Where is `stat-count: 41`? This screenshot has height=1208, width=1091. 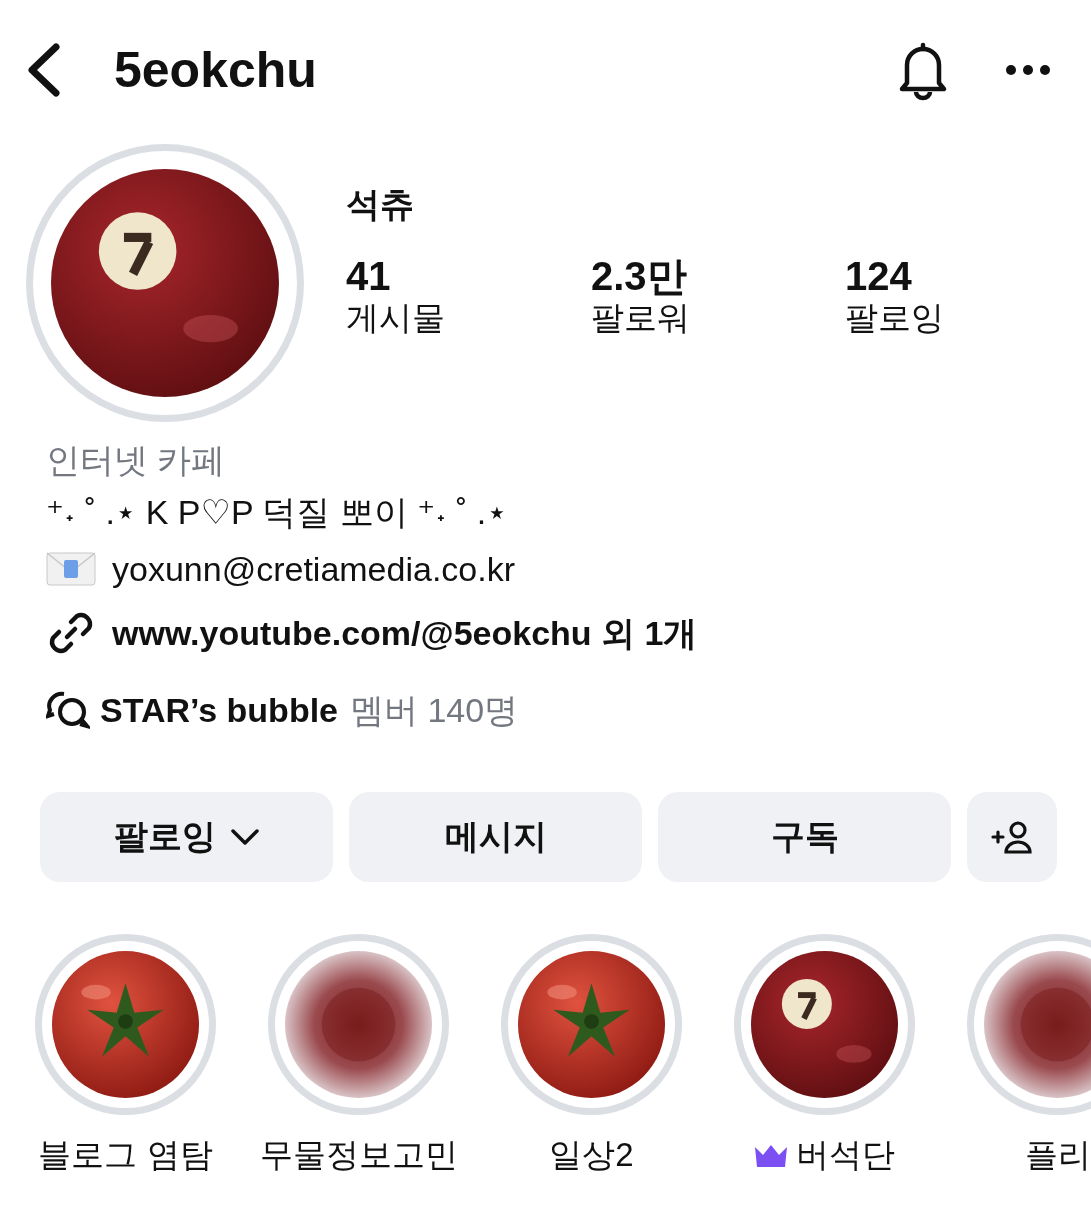 stat-count: 41 is located at coordinates (369, 276).